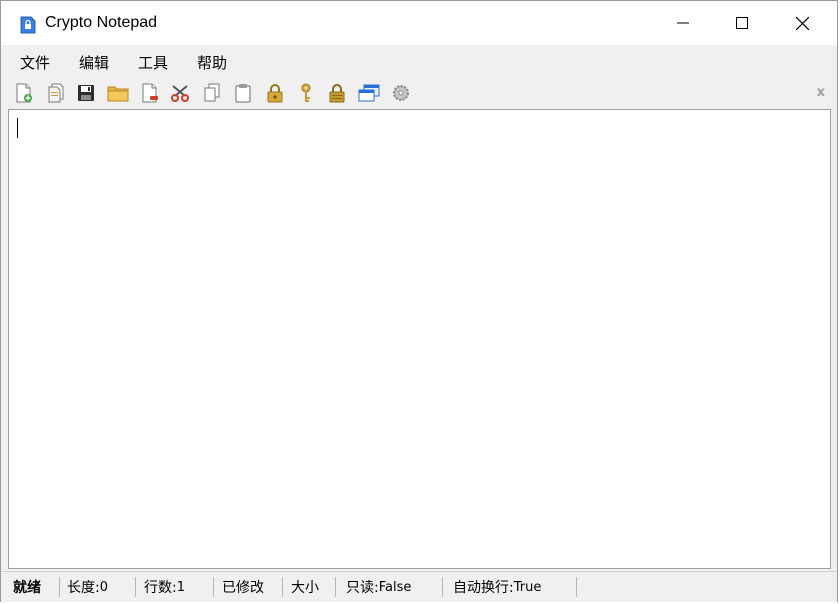 The height and width of the screenshot is (604, 840). I want to click on cut-icon, so click(180, 93).